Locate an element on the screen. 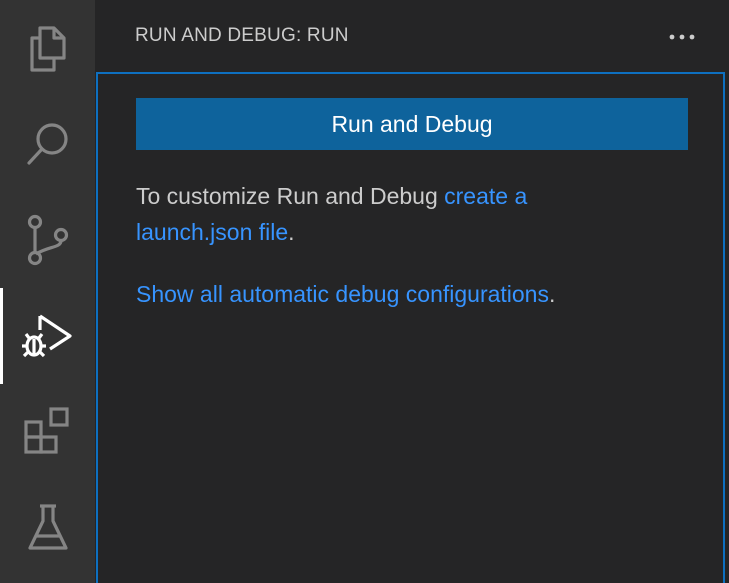  run-and-debug-button: Run and Debug is located at coordinates (412, 124).